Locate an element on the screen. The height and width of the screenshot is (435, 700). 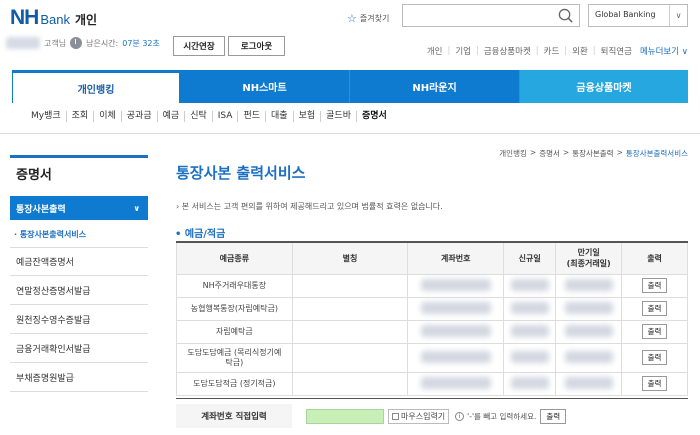
sub-menu-item: 이체 is located at coordinates (108, 116).